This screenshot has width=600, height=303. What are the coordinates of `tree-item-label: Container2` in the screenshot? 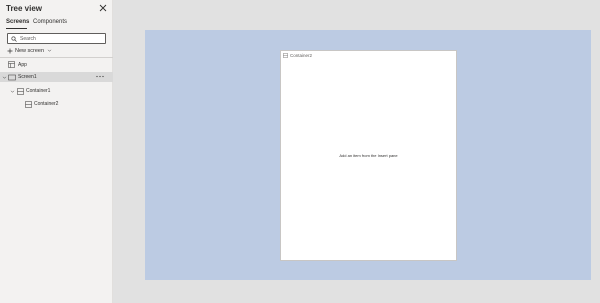 It's located at (46, 104).